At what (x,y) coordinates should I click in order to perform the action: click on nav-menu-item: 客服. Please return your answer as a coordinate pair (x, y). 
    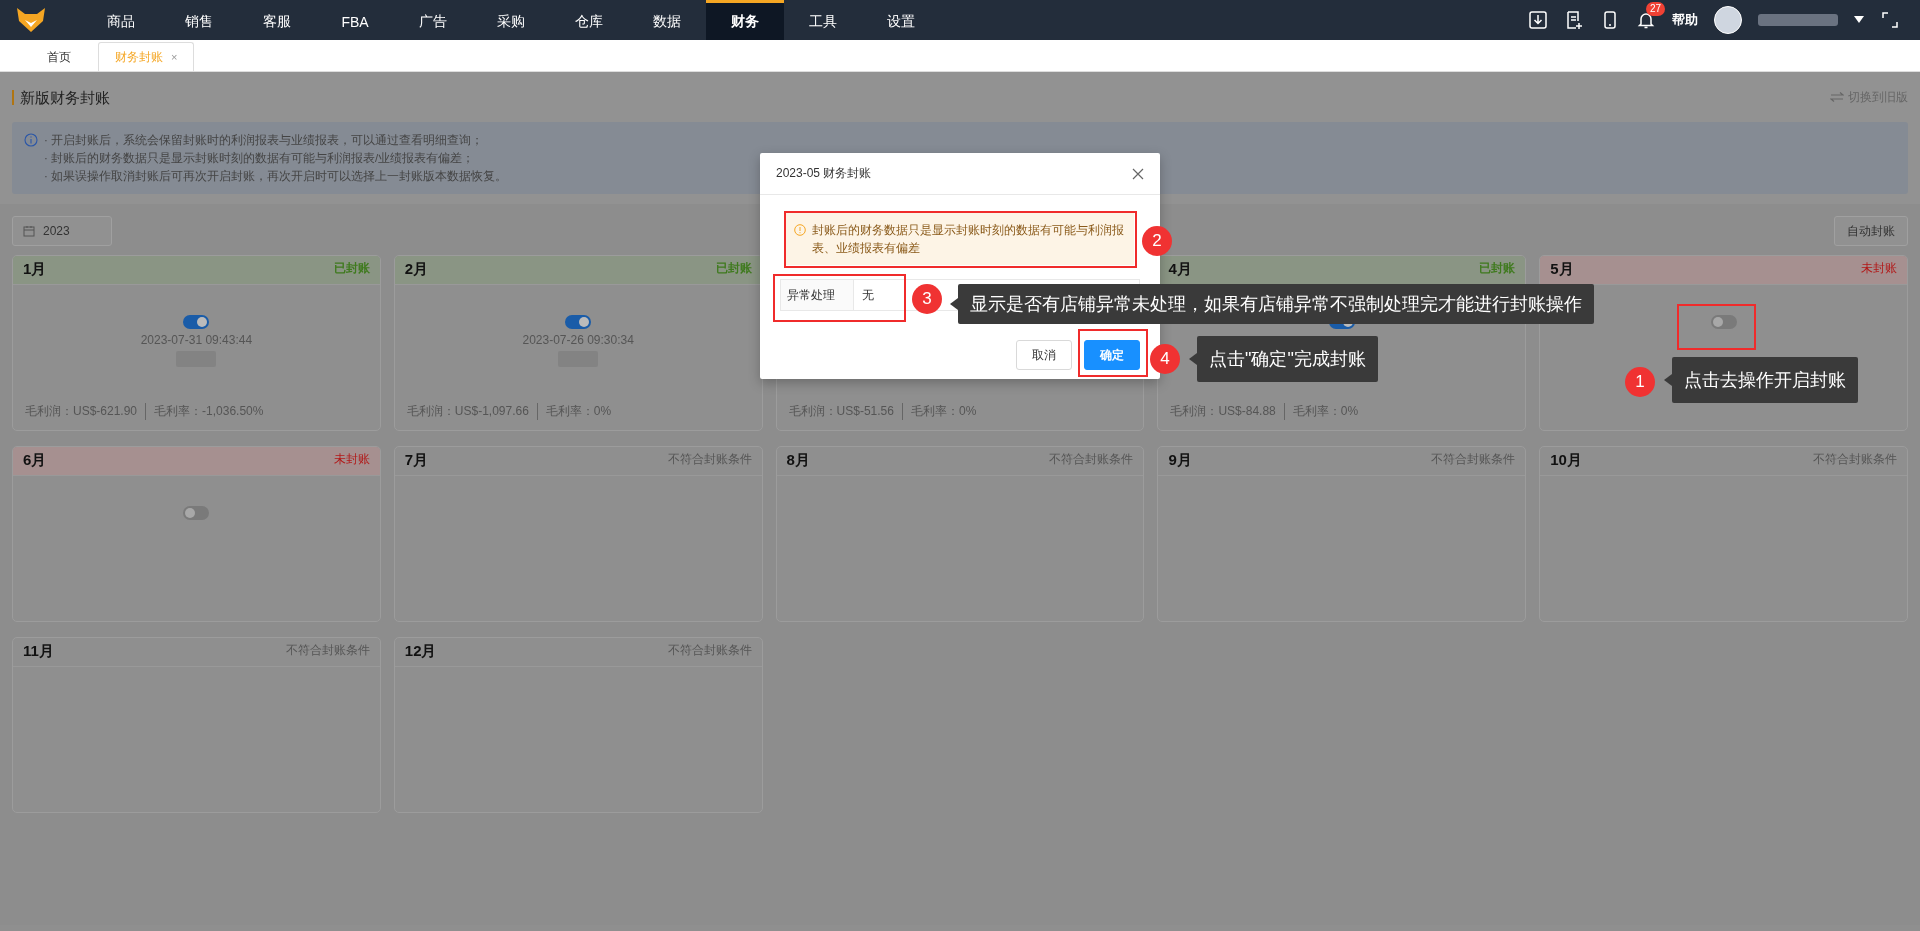
    Looking at the image, I should click on (277, 20).